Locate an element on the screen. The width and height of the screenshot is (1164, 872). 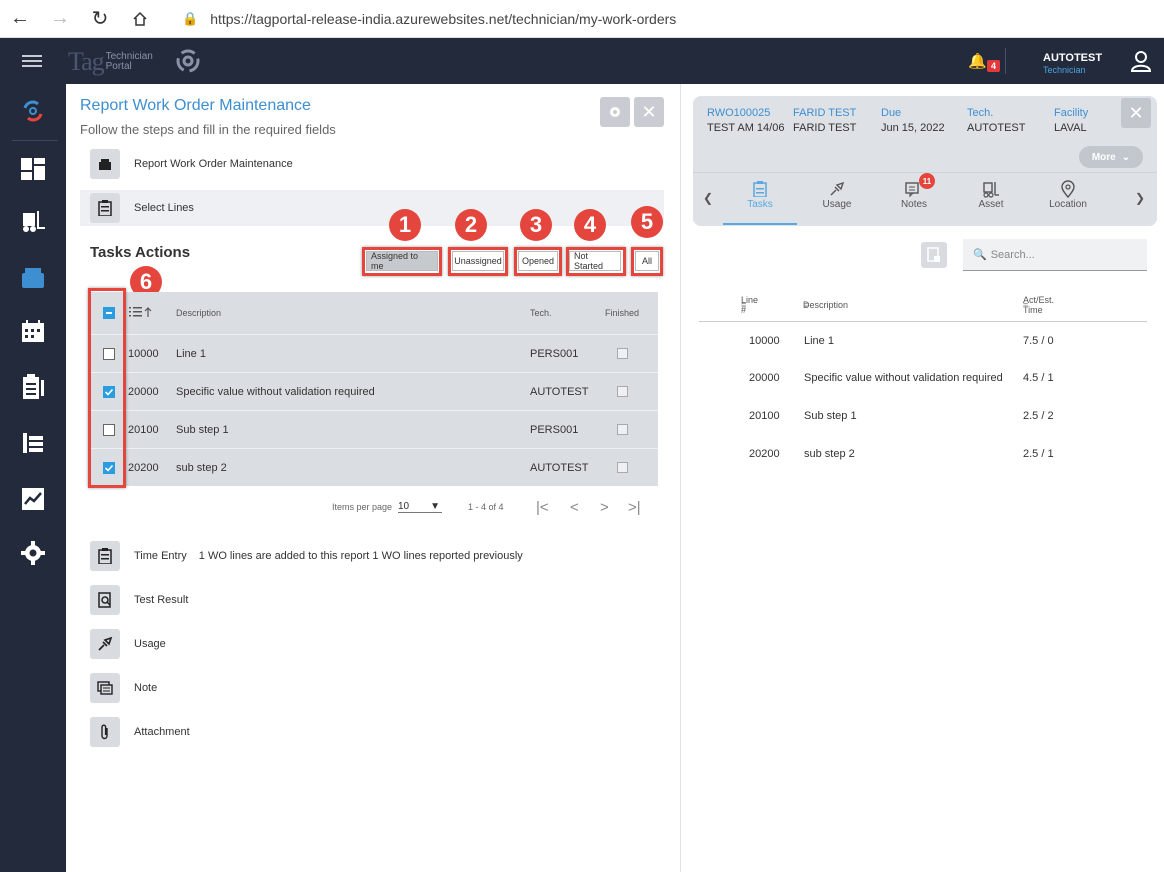
wo-number: RWO100025 is located at coordinates (745, 113).